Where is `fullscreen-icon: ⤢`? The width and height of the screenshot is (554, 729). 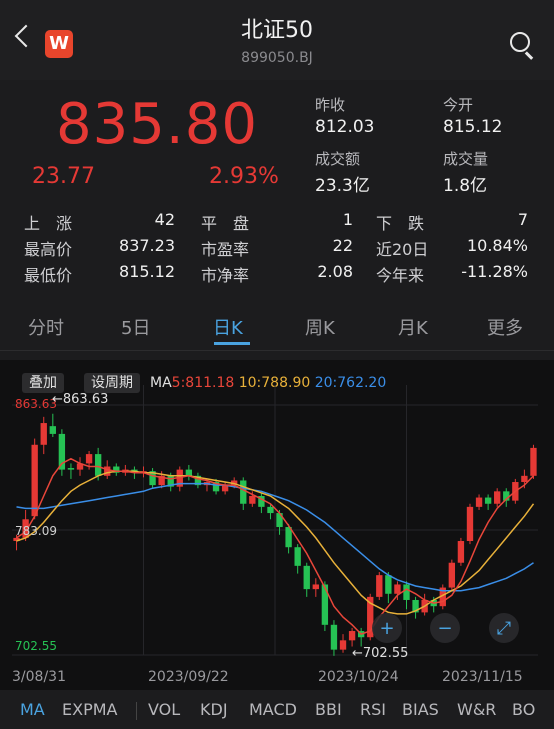
fullscreen-icon: ⤢ is located at coordinates (504, 628).